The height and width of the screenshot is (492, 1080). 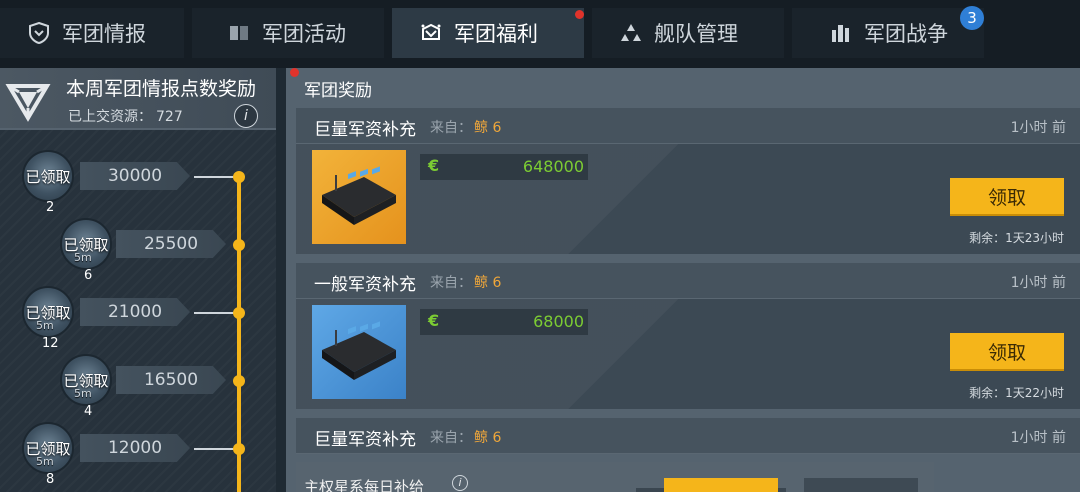 I want to click on milestone-points: 21000, so click(x=135, y=312).